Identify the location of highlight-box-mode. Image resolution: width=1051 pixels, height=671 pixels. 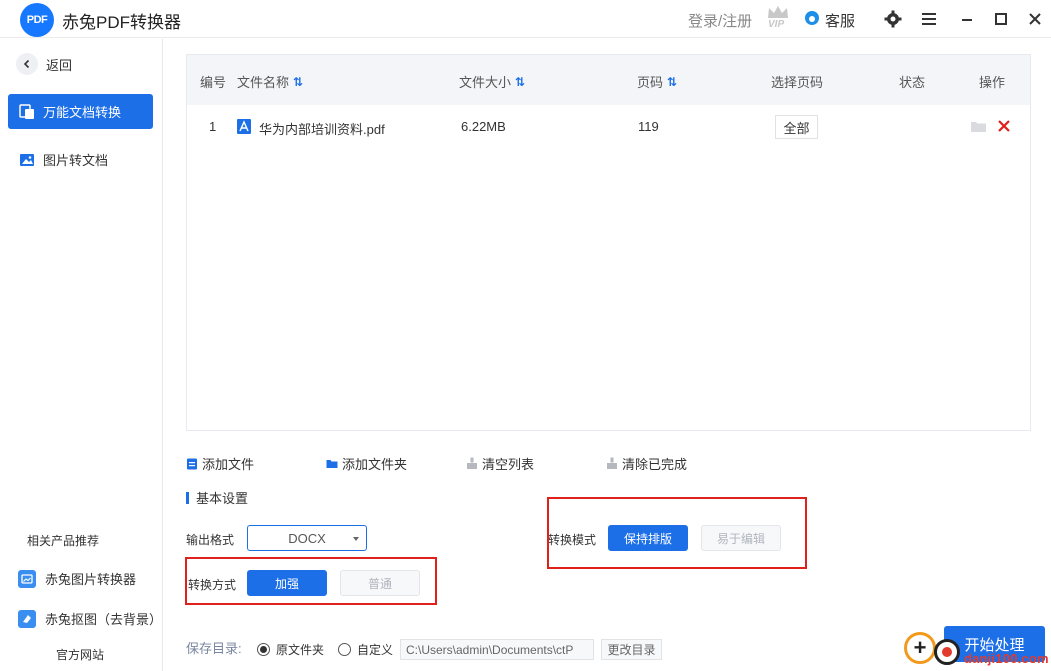
(677, 533).